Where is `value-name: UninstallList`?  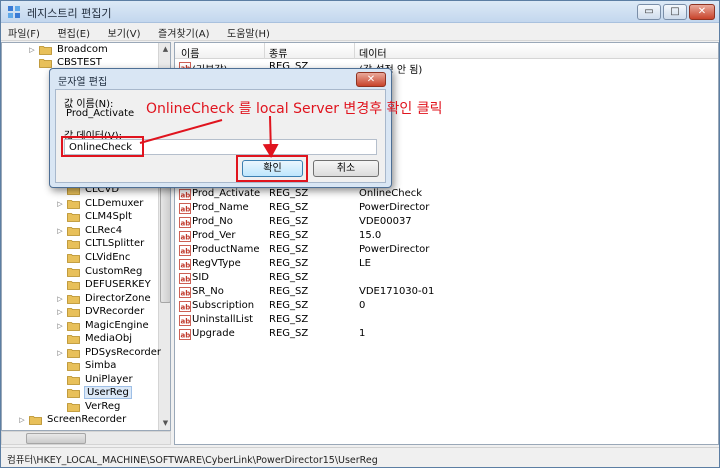
value-name: UninstallList is located at coordinates (223, 319).